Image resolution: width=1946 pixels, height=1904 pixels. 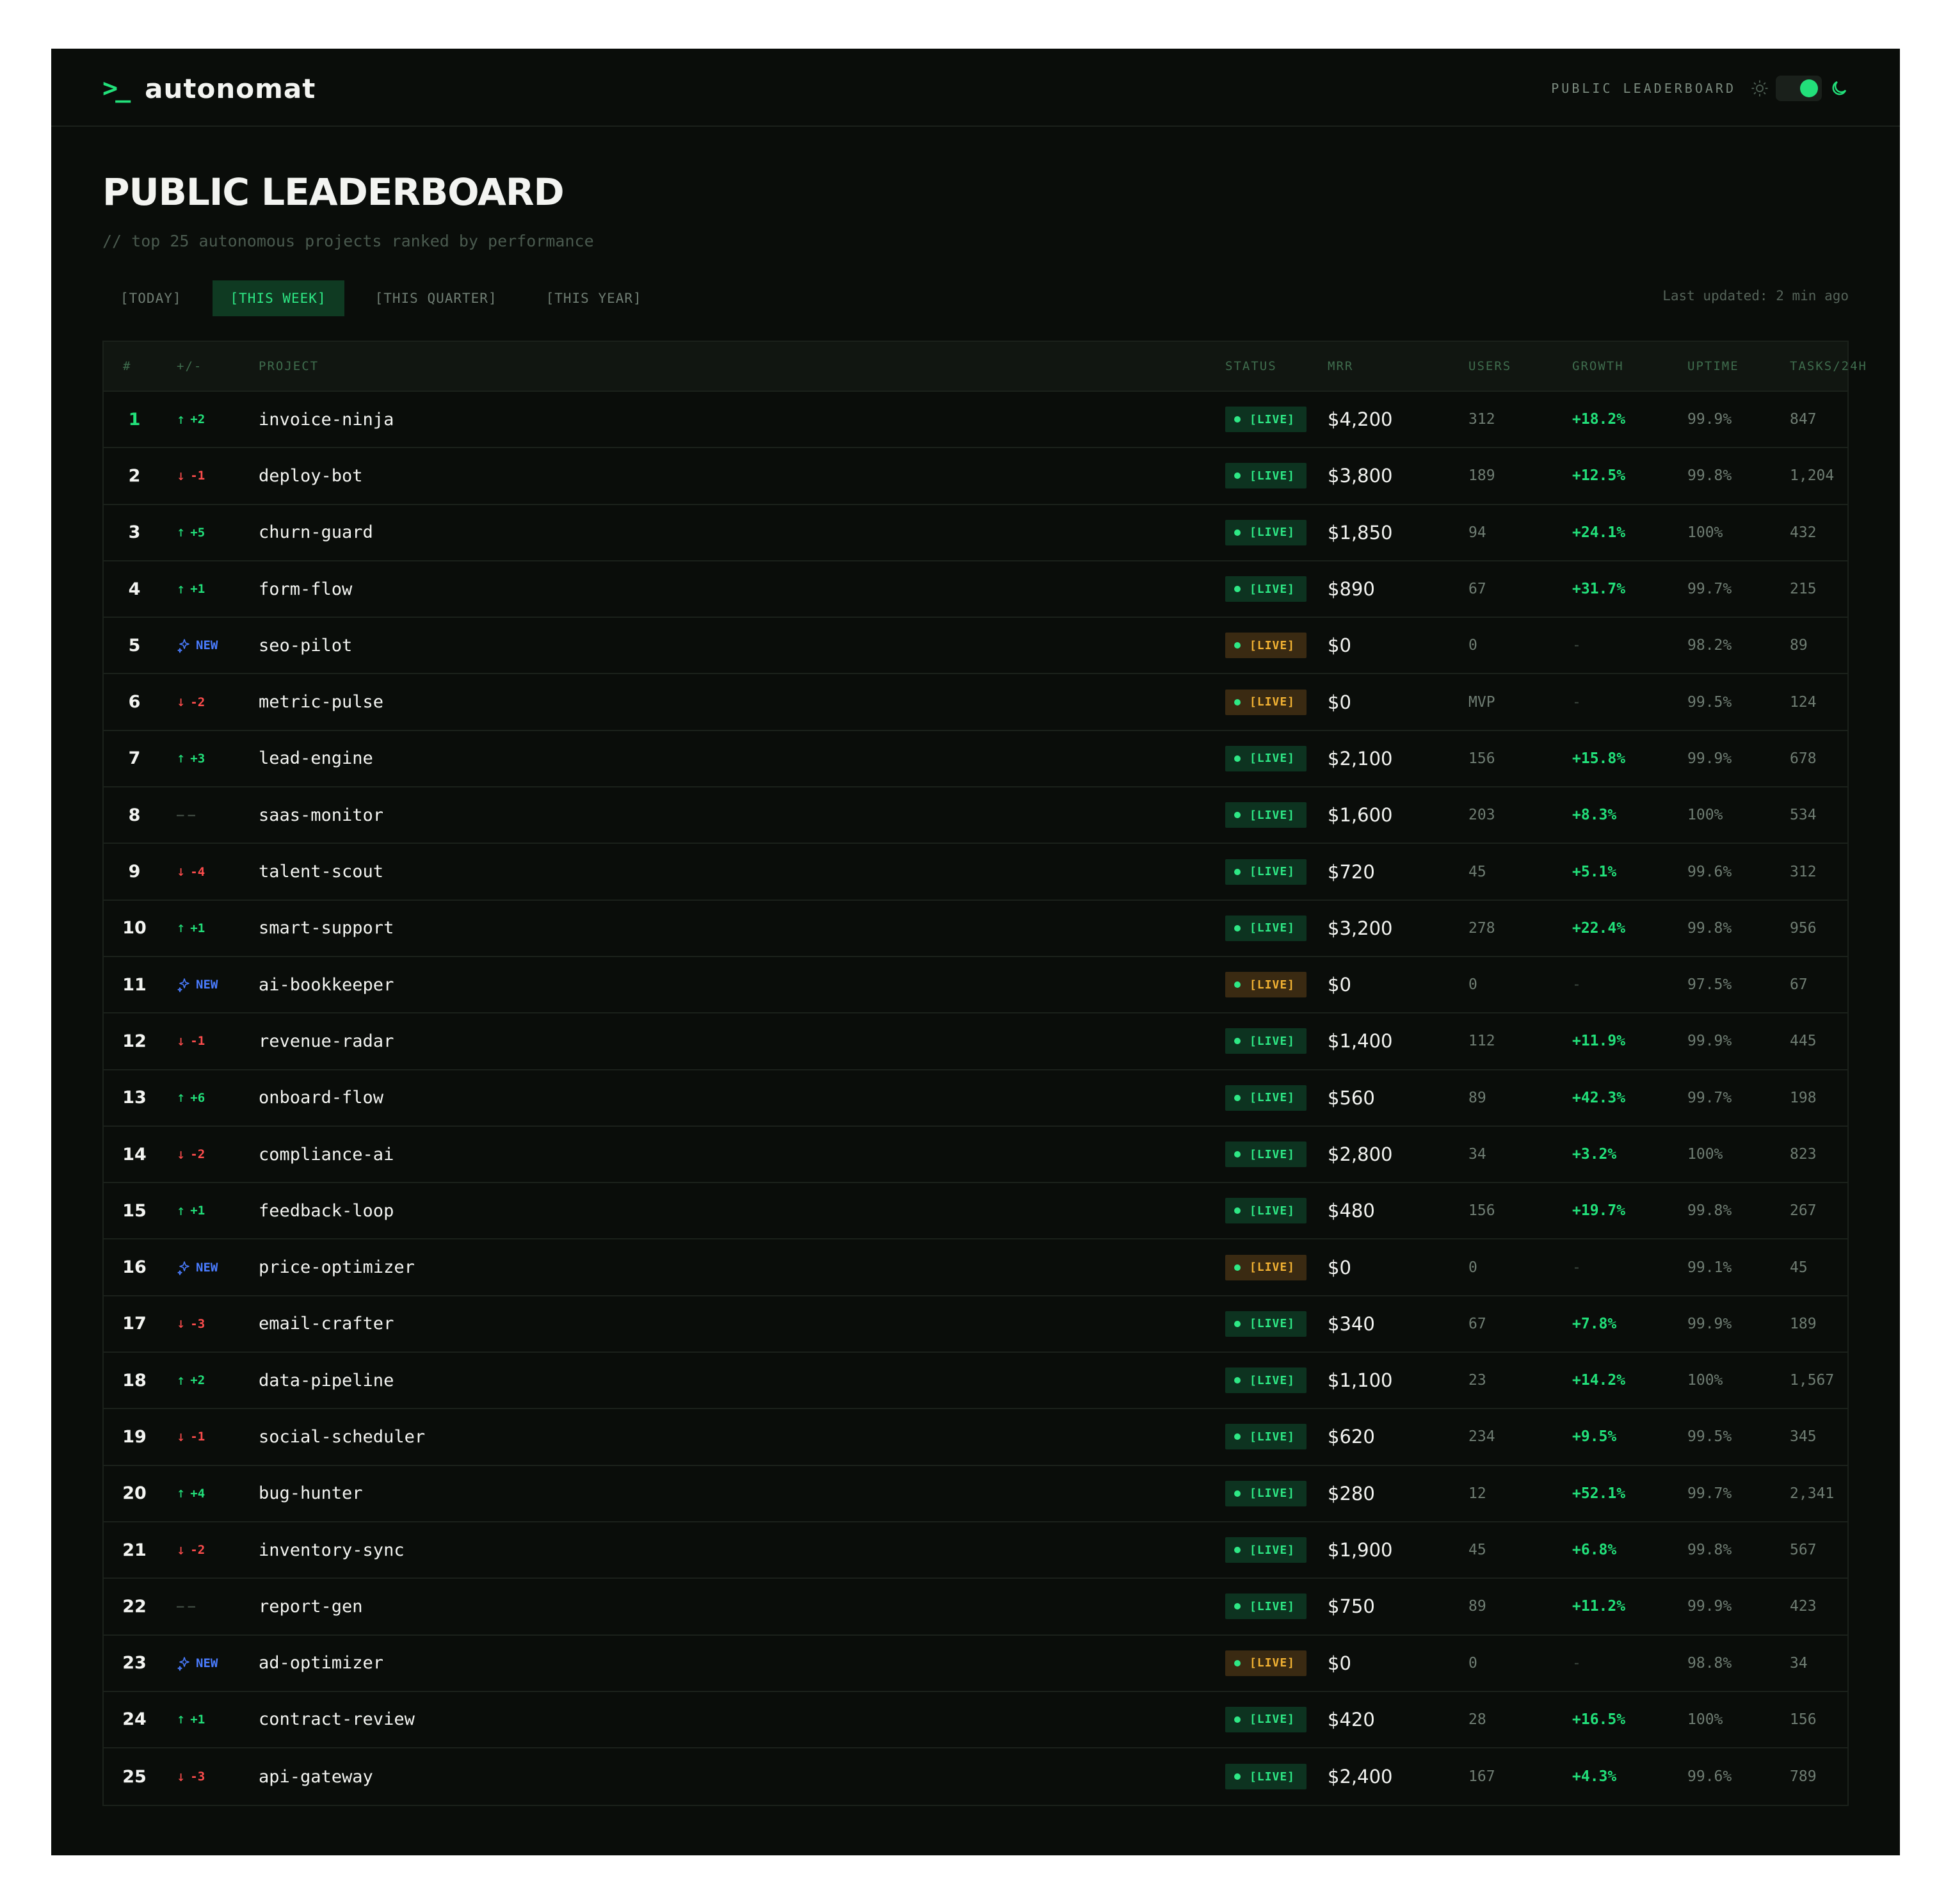 I want to click on project-name: email-crafter, so click(x=326, y=1324).